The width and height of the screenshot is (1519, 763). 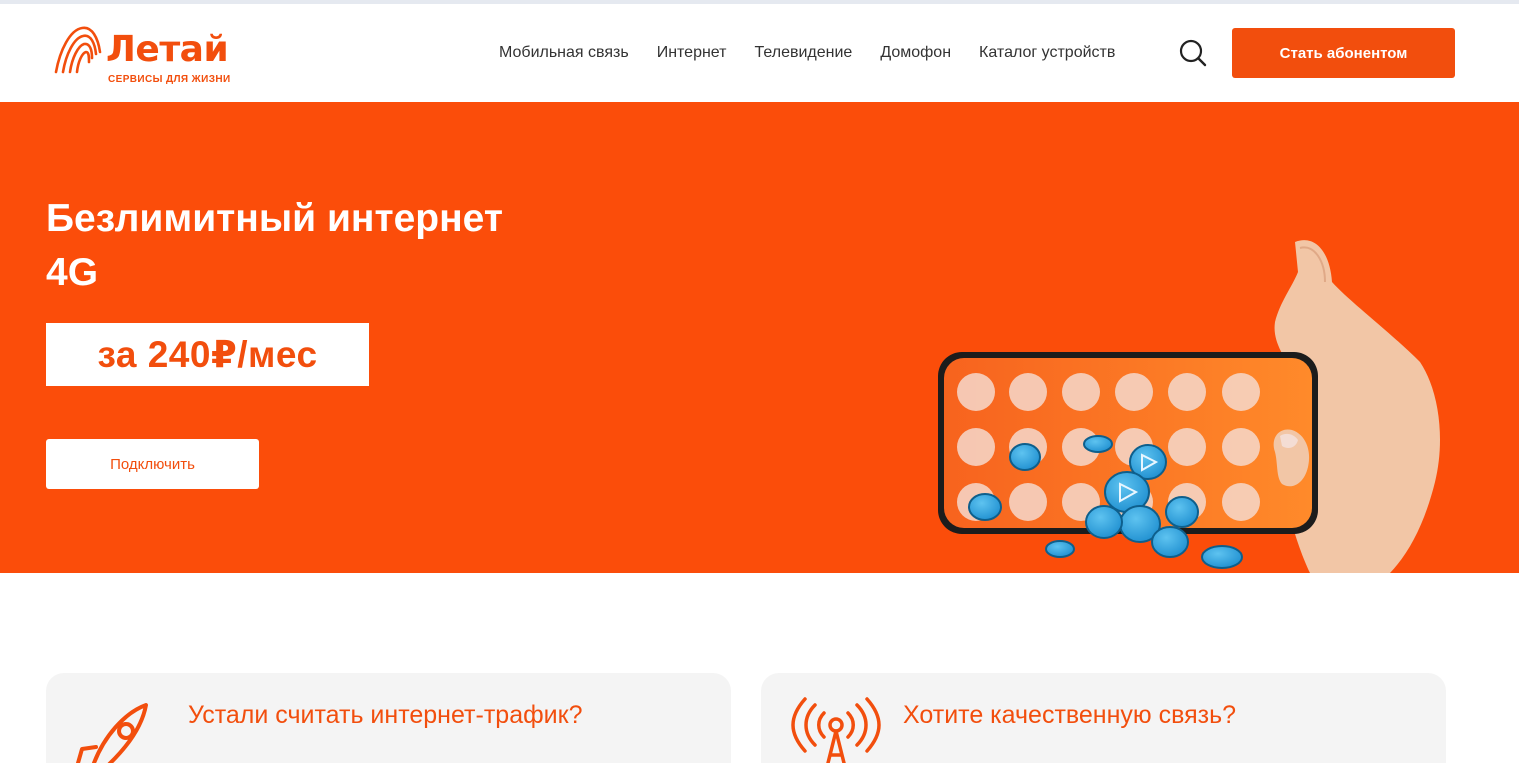 I want to click on feature-card-title: Хотите качественную связь?, so click(x=1070, y=715).